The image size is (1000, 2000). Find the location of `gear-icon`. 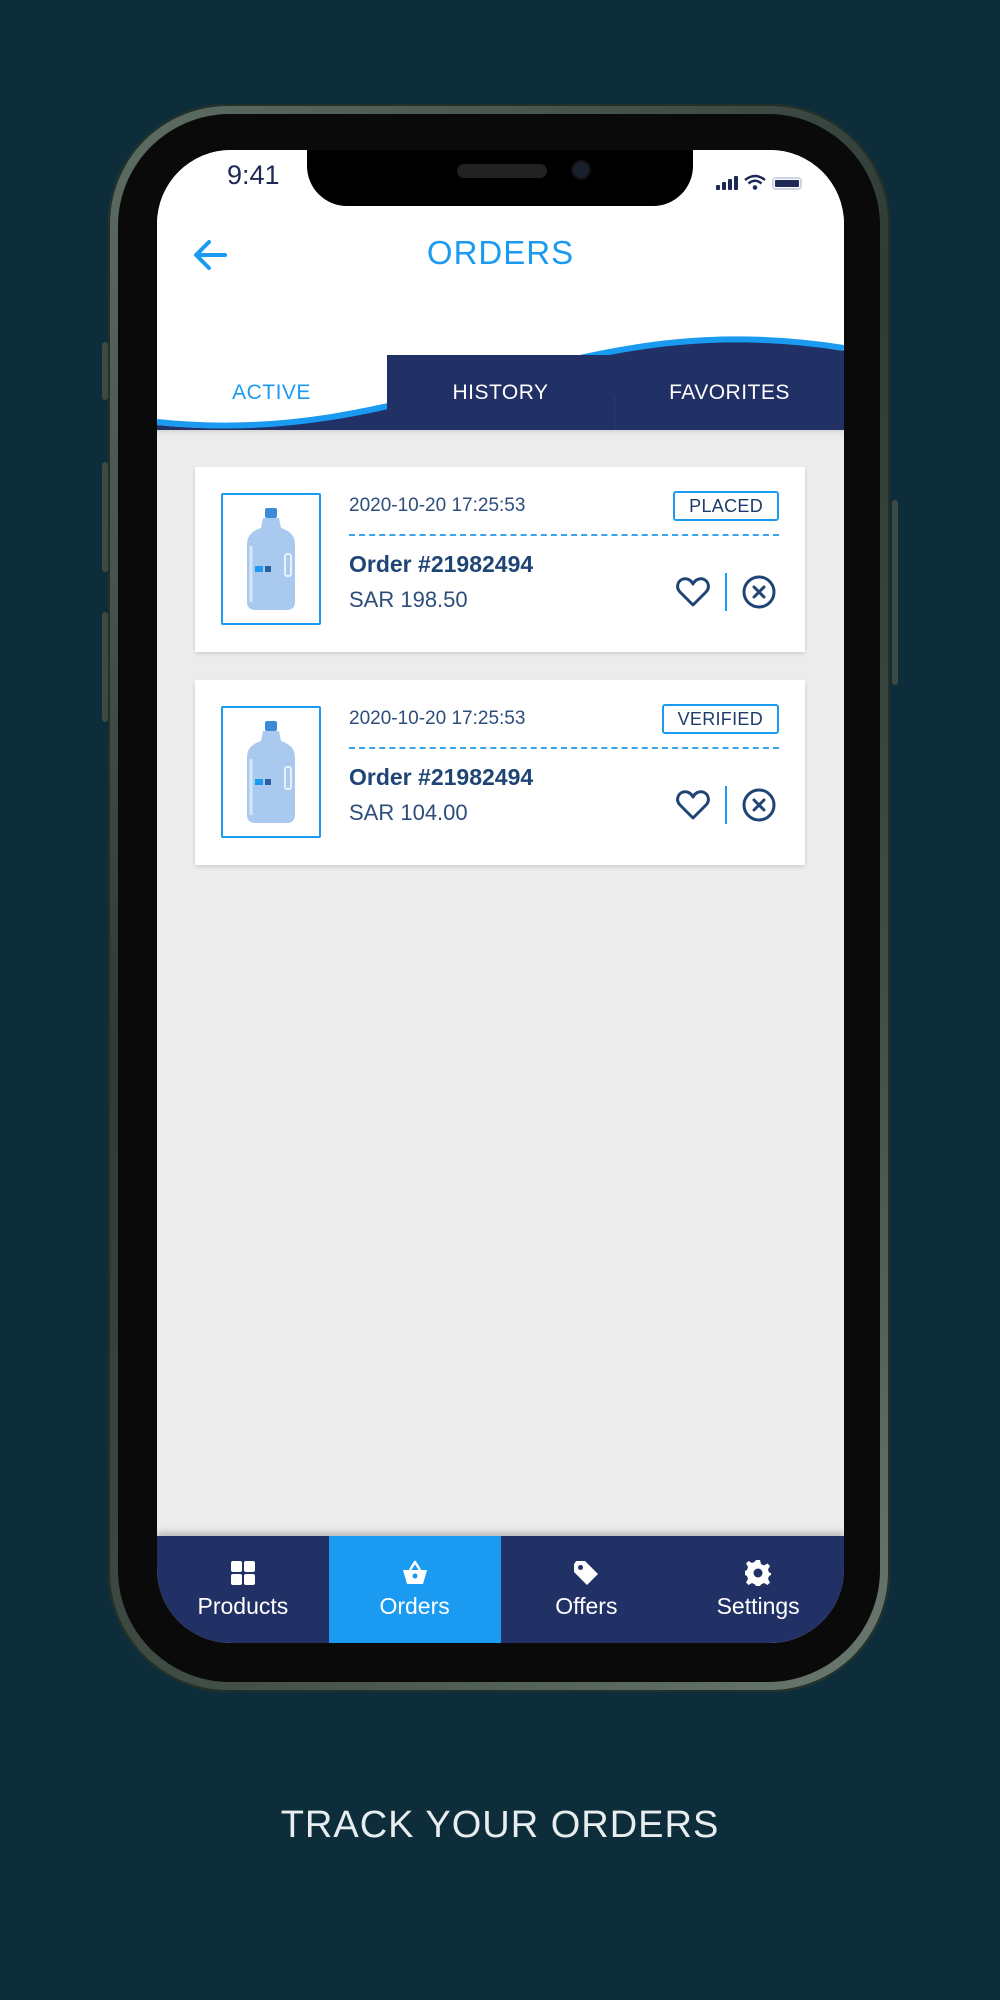

gear-icon is located at coordinates (758, 1573).